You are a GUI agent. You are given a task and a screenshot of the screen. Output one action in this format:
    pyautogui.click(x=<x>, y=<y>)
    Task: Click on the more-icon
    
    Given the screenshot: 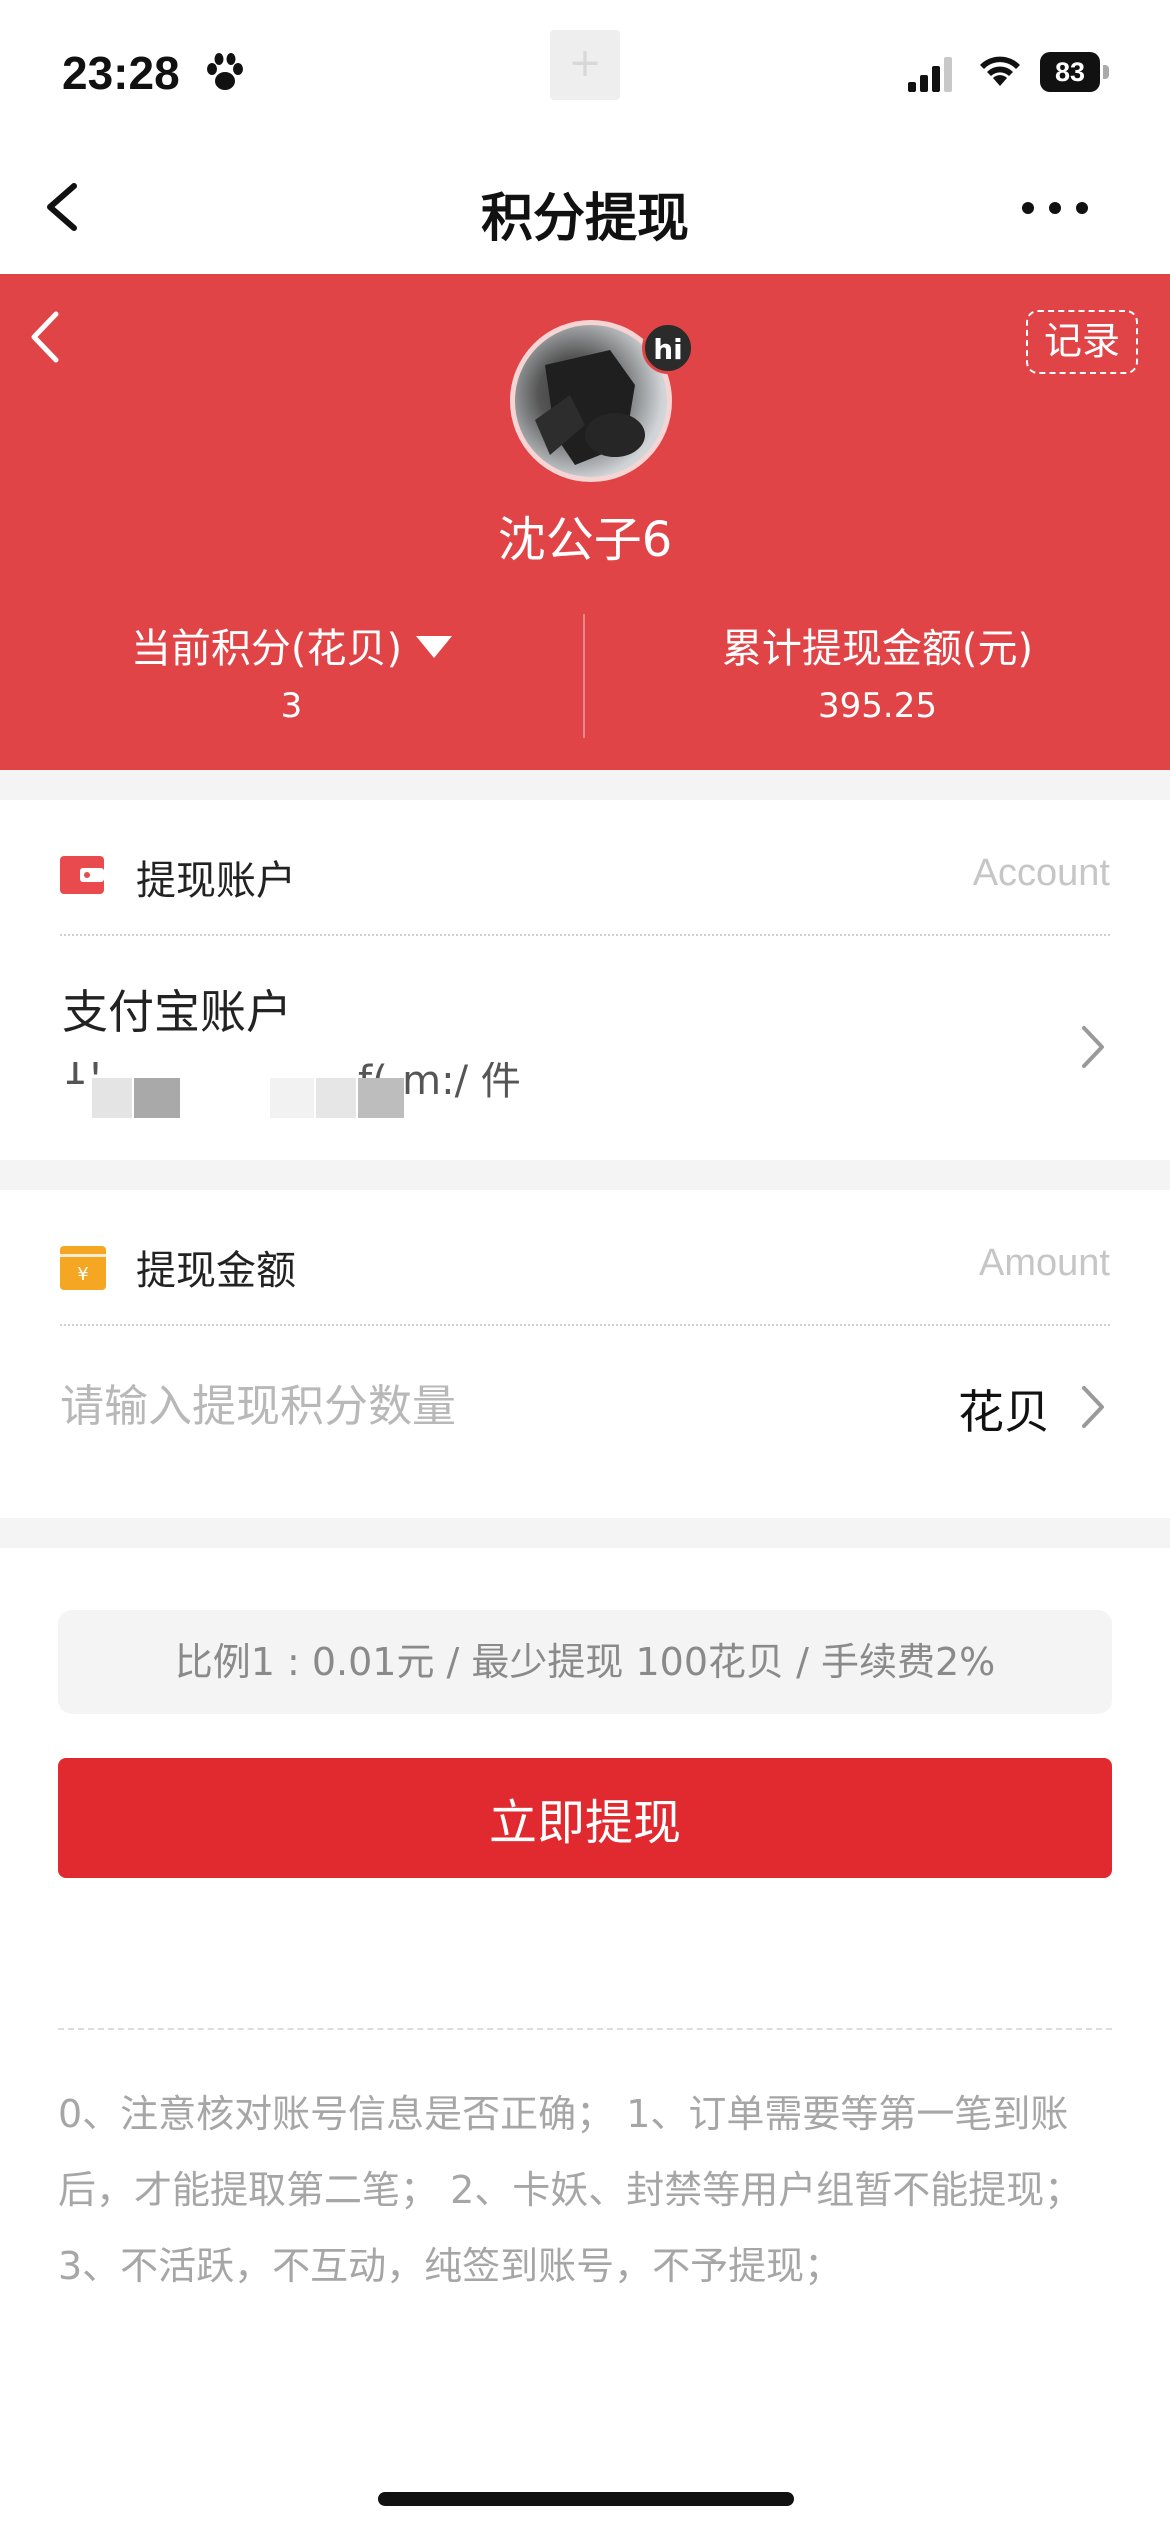 What is the action you would take?
    pyautogui.click(x=1065, y=208)
    